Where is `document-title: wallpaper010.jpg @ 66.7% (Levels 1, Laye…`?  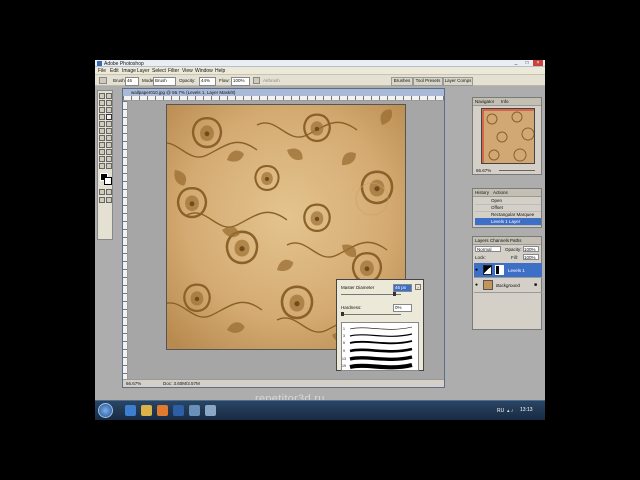 document-title: wallpaper010.jpg @ 66.7% (Levels 1, Laye… is located at coordinates (183, 92).